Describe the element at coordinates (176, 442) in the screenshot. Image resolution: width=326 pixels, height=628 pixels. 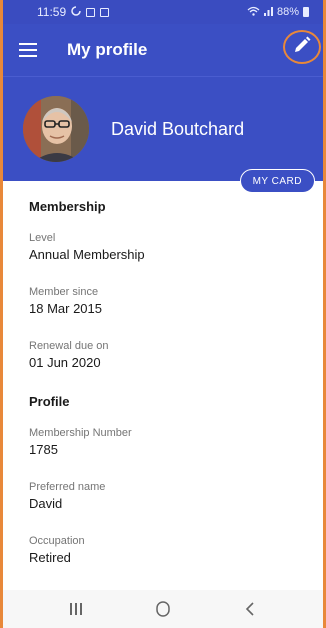
I see `field-membership-number: Membership Number 1785` at that location.